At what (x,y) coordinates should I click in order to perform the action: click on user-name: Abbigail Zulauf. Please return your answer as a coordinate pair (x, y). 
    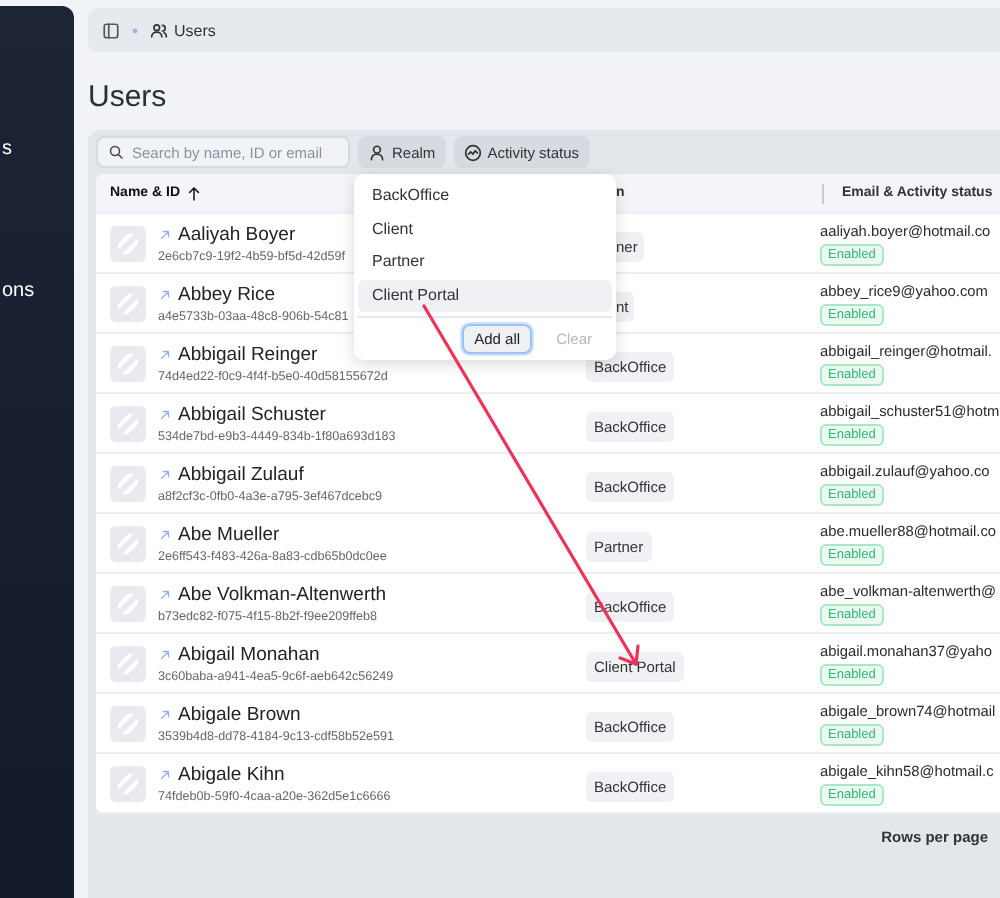
    Looking at the image, I should click on (241, 474).